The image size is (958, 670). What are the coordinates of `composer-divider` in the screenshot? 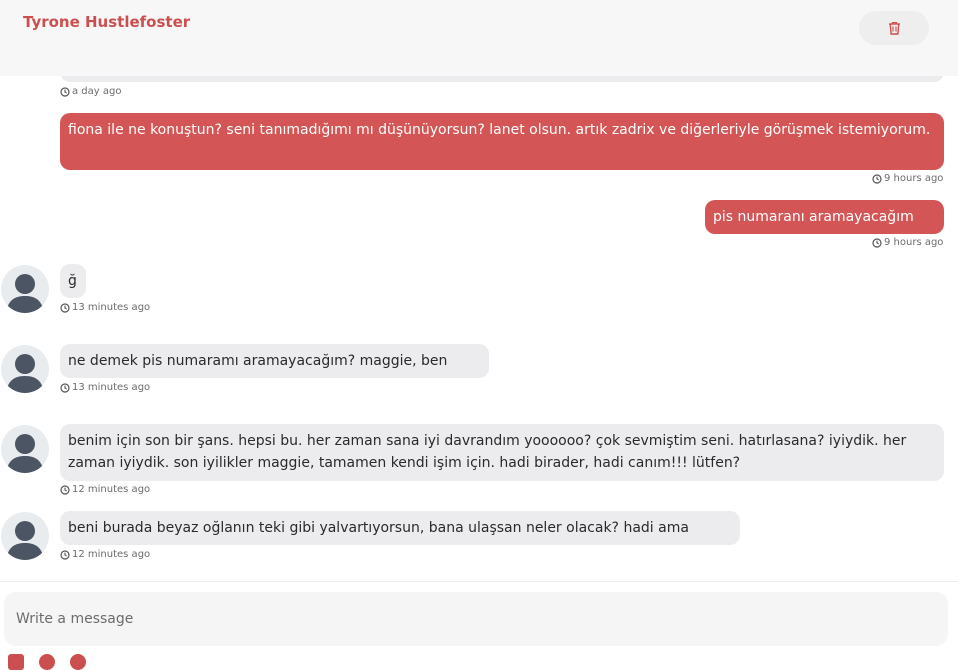 It's located at (479, 581).